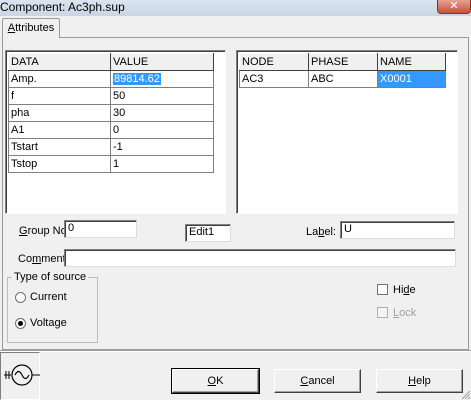  I want to click on table-row: Tstart -1, so click(111, 147).